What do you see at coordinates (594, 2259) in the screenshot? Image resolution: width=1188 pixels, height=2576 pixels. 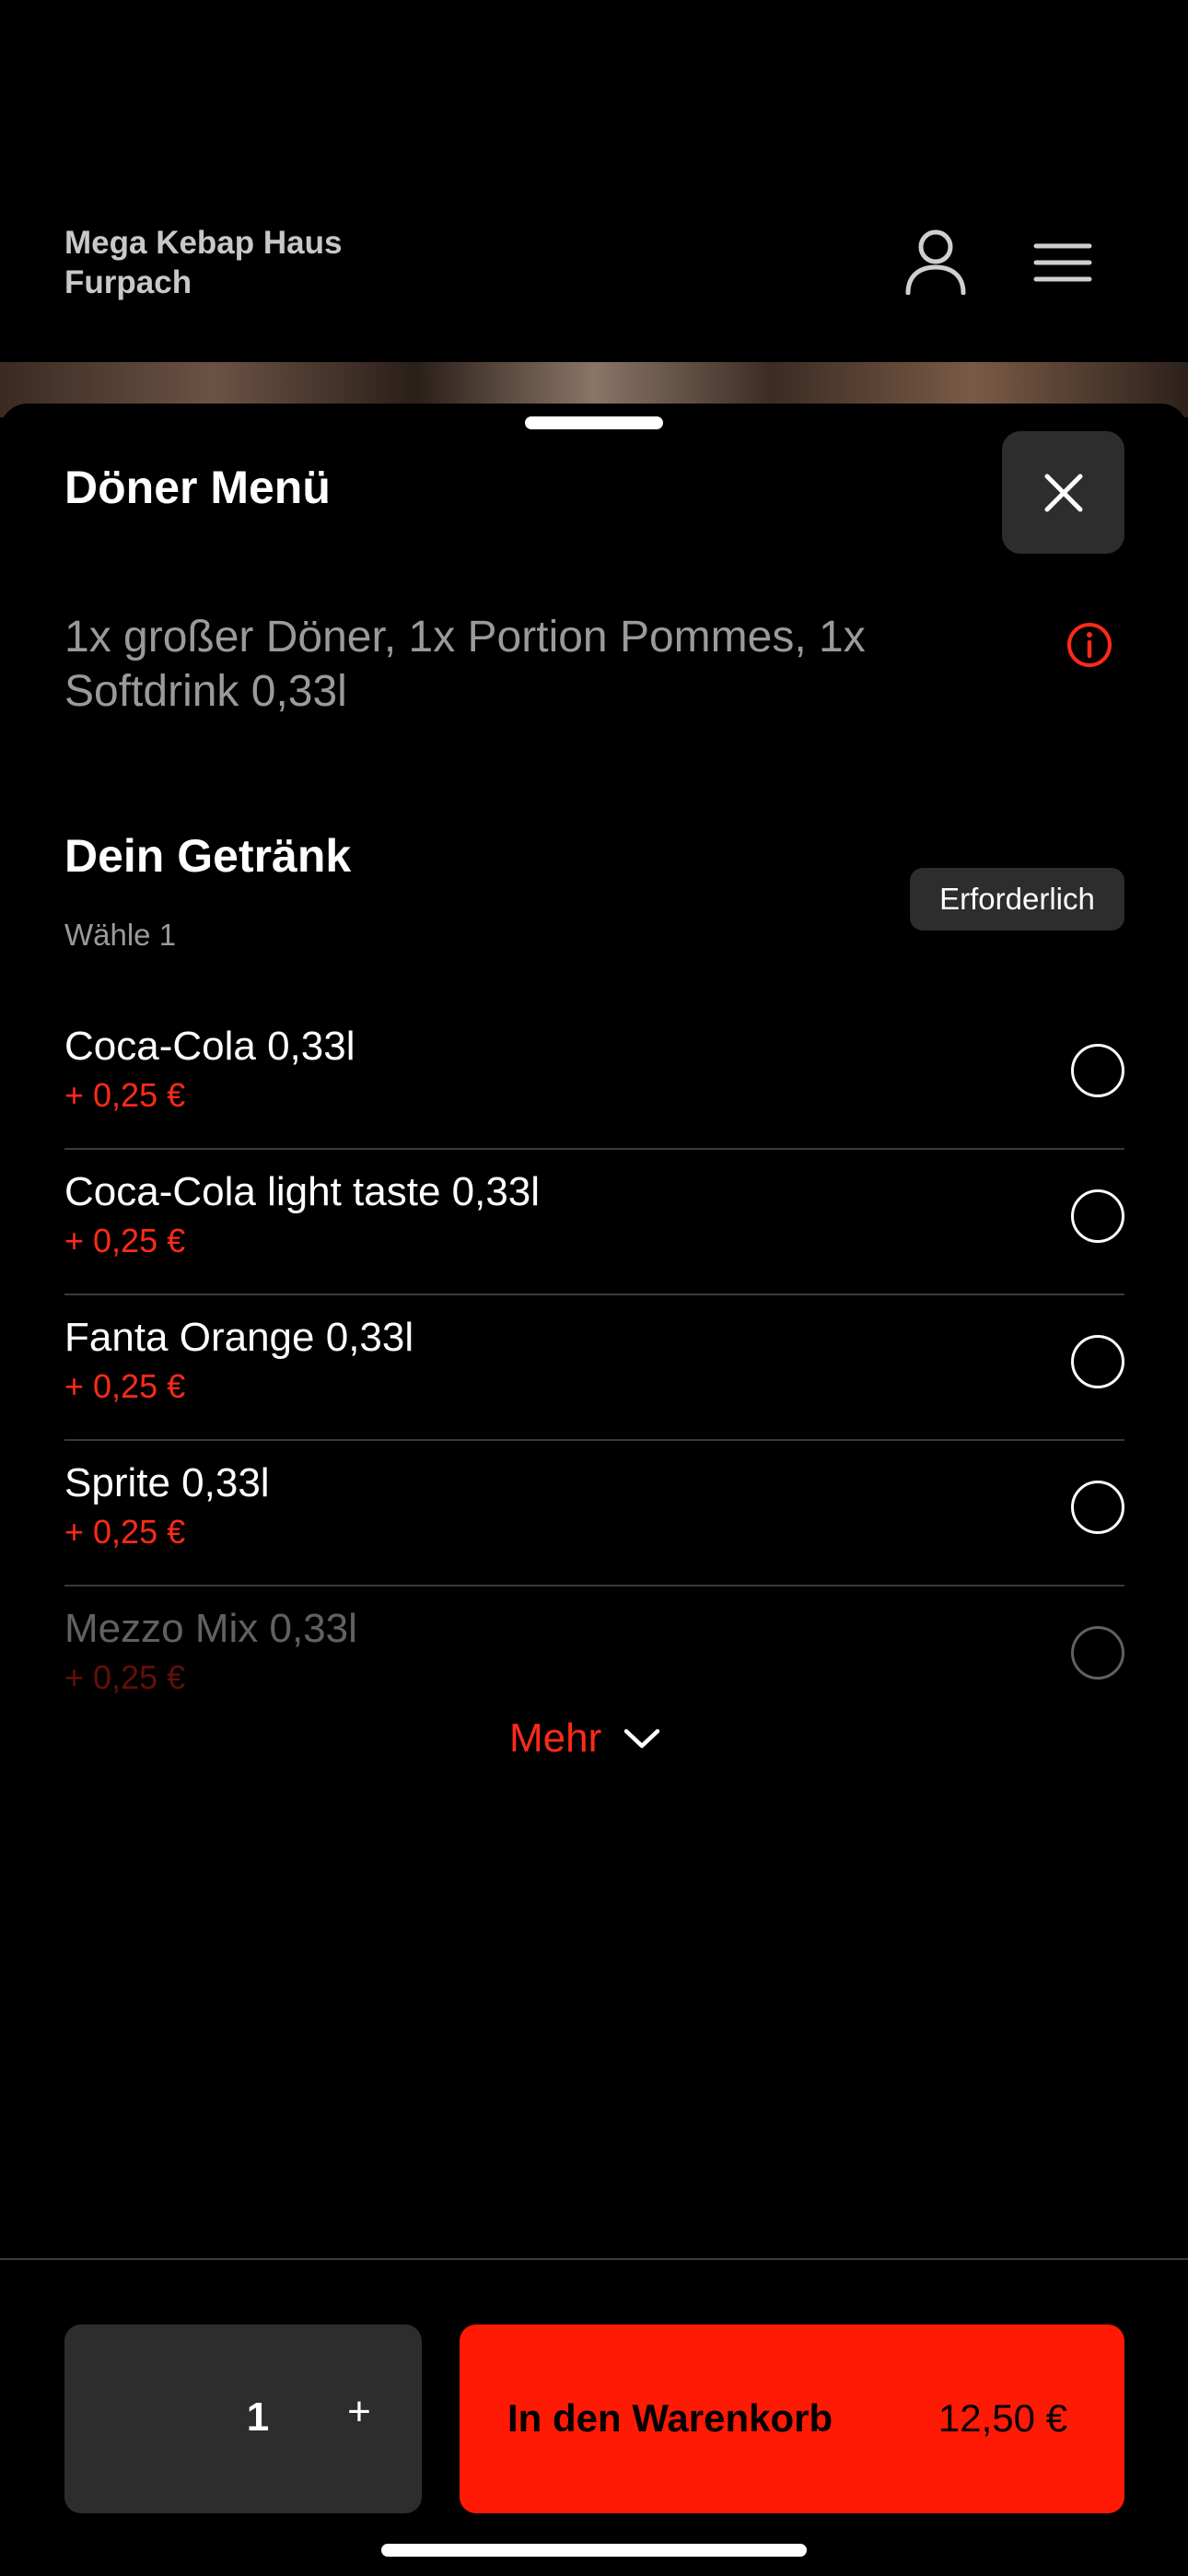 I see `footer-divider` at bounding box center [594, 2259].